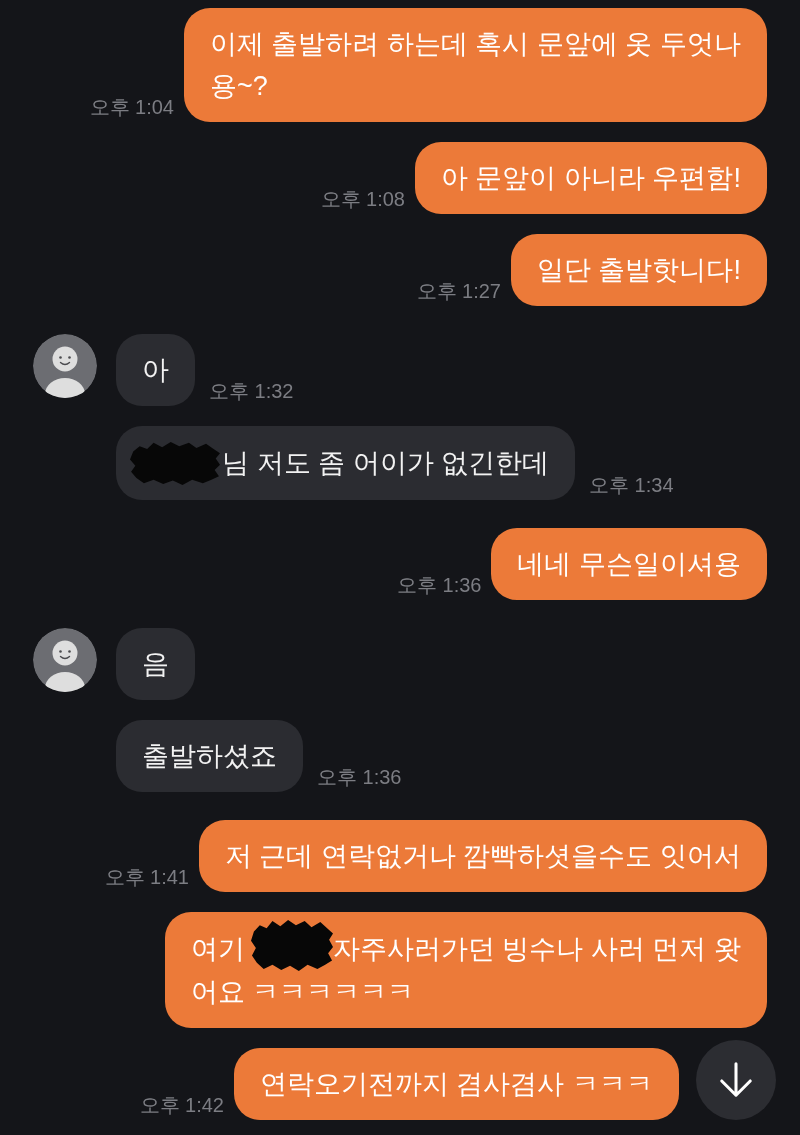  Describe the element at coordinates (483, 856) in the screenshot. I see `message-text: 저 근데 연락없거나 깜빡하셧을수도 잇어서` at that location.